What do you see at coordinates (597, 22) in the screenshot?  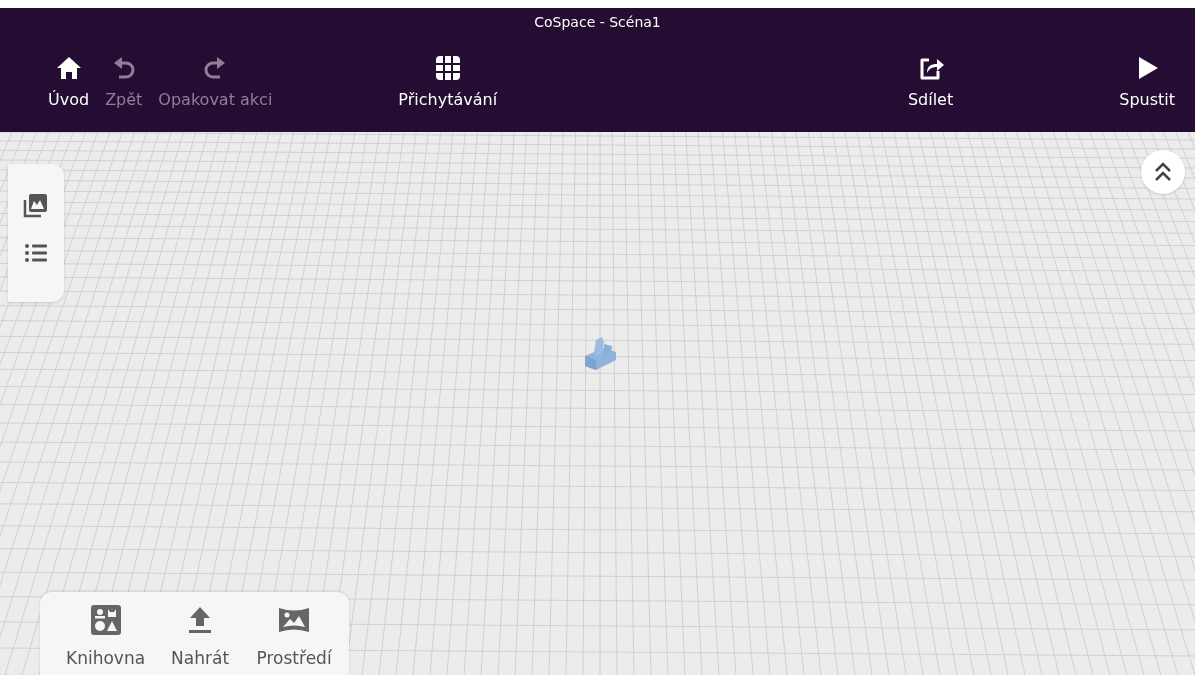 I see `window-title: CoSpace - Scéna1` at bounding box center [597, 22].